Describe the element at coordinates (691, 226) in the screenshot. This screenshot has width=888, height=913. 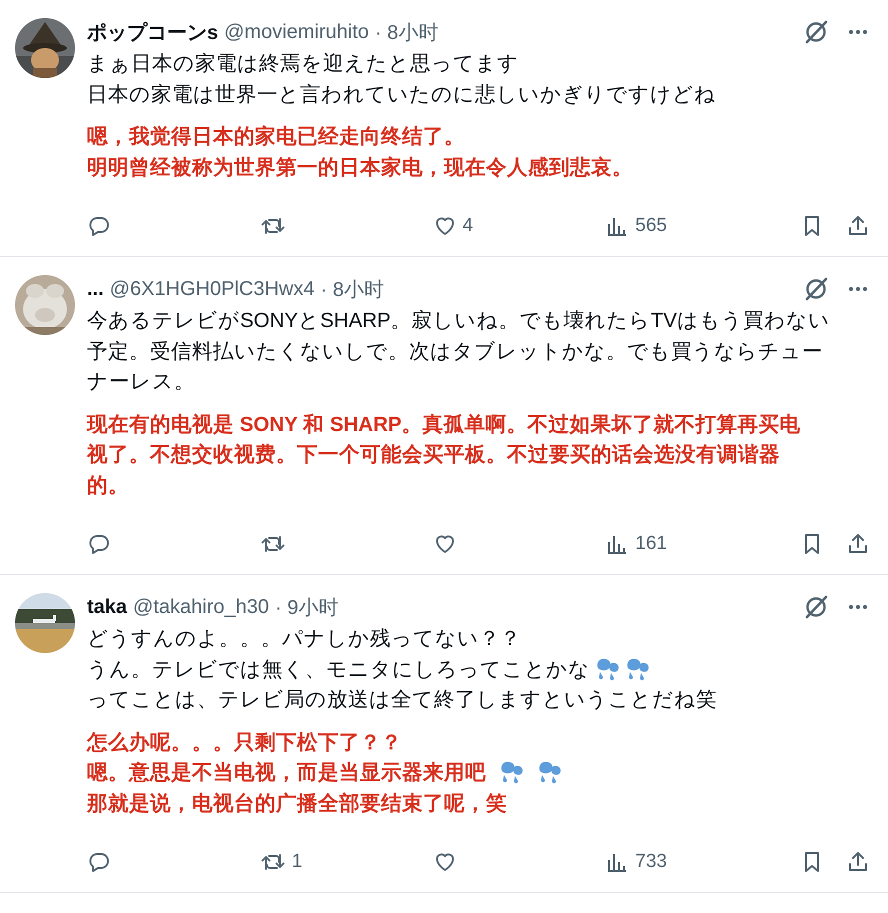
I see `views-button: 565` at that location.